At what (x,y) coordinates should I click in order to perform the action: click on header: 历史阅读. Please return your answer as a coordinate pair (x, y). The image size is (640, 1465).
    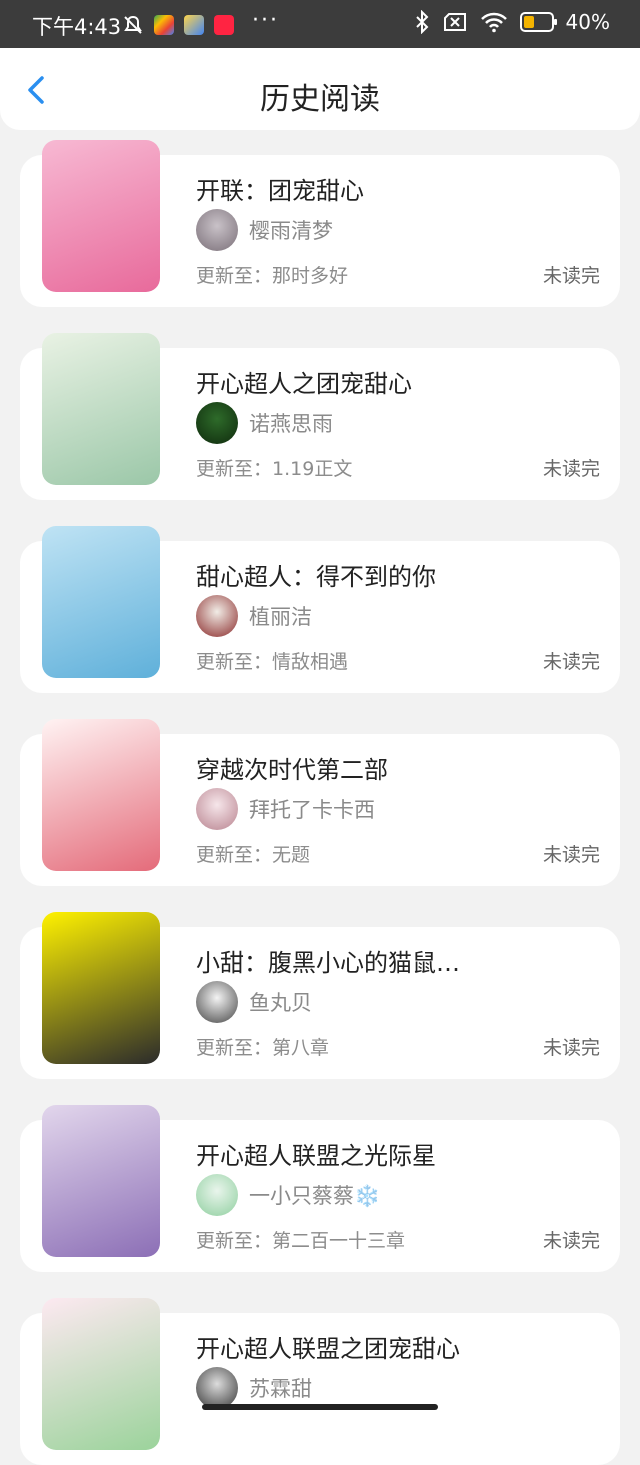
    Looking at the image, I should click on (320, 89).